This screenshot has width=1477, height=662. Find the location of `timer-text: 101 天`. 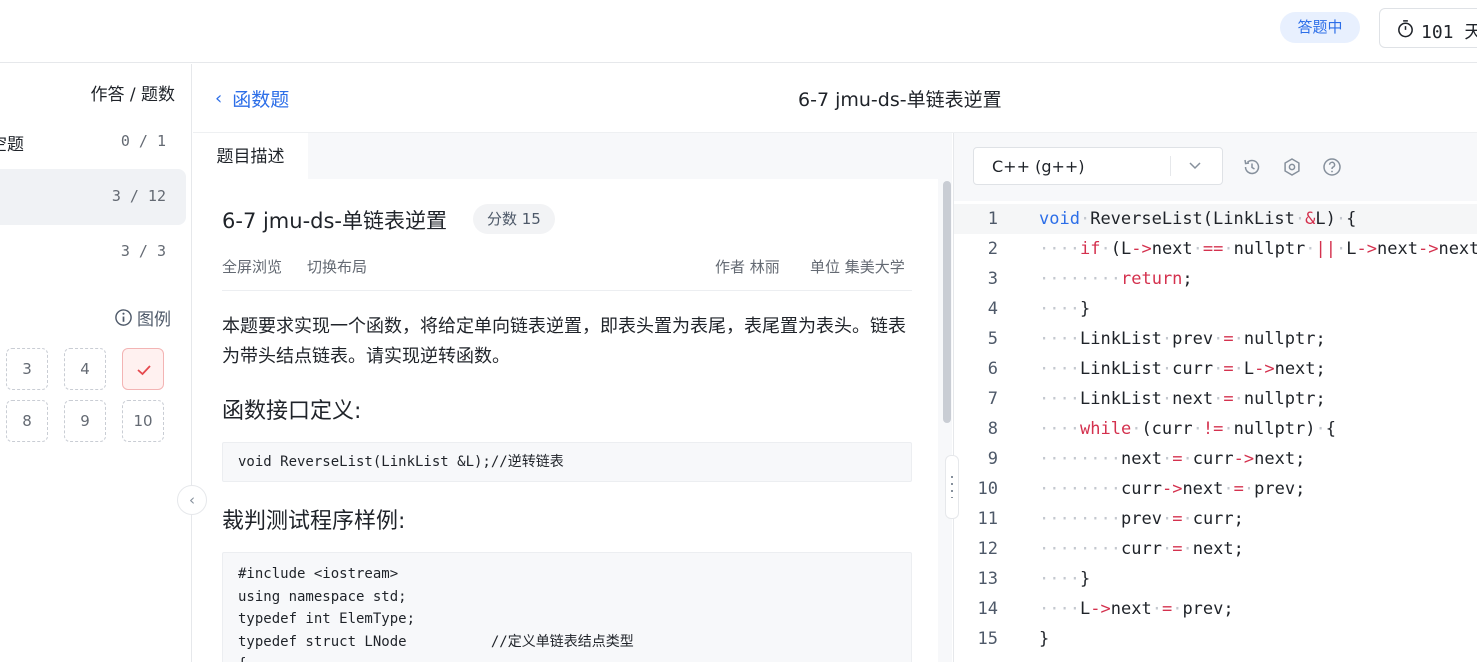

timer-text: 101 天 is located at coordinates (1449, 32).